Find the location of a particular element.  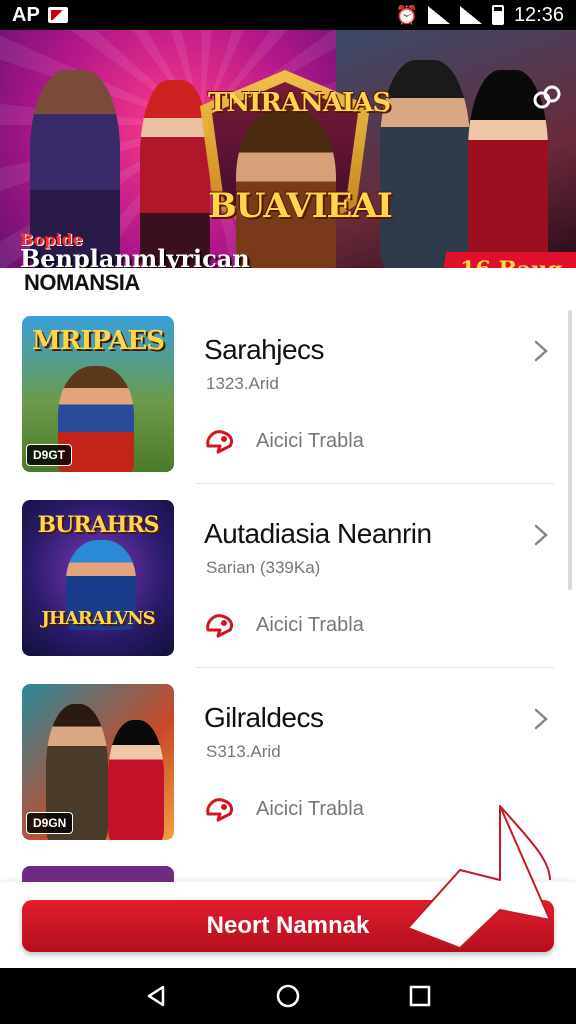

status-right: ⏰ 12:36 is located at coordinates (480, 15).